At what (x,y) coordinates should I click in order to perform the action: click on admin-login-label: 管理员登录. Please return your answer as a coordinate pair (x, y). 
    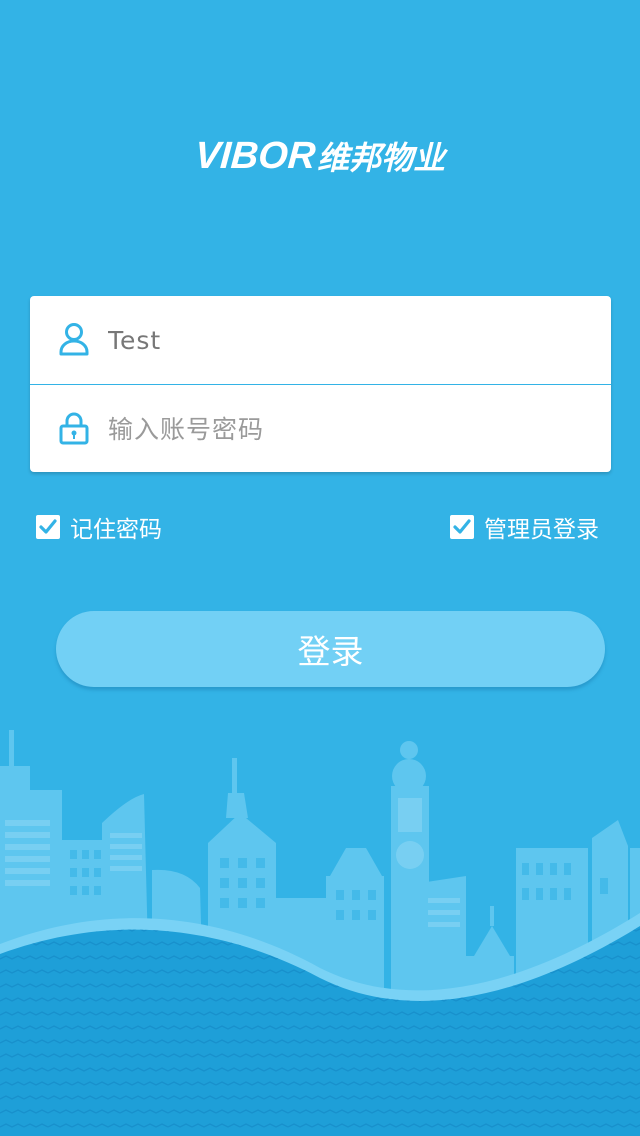
    Looking at the image, I should click on (541, 530).